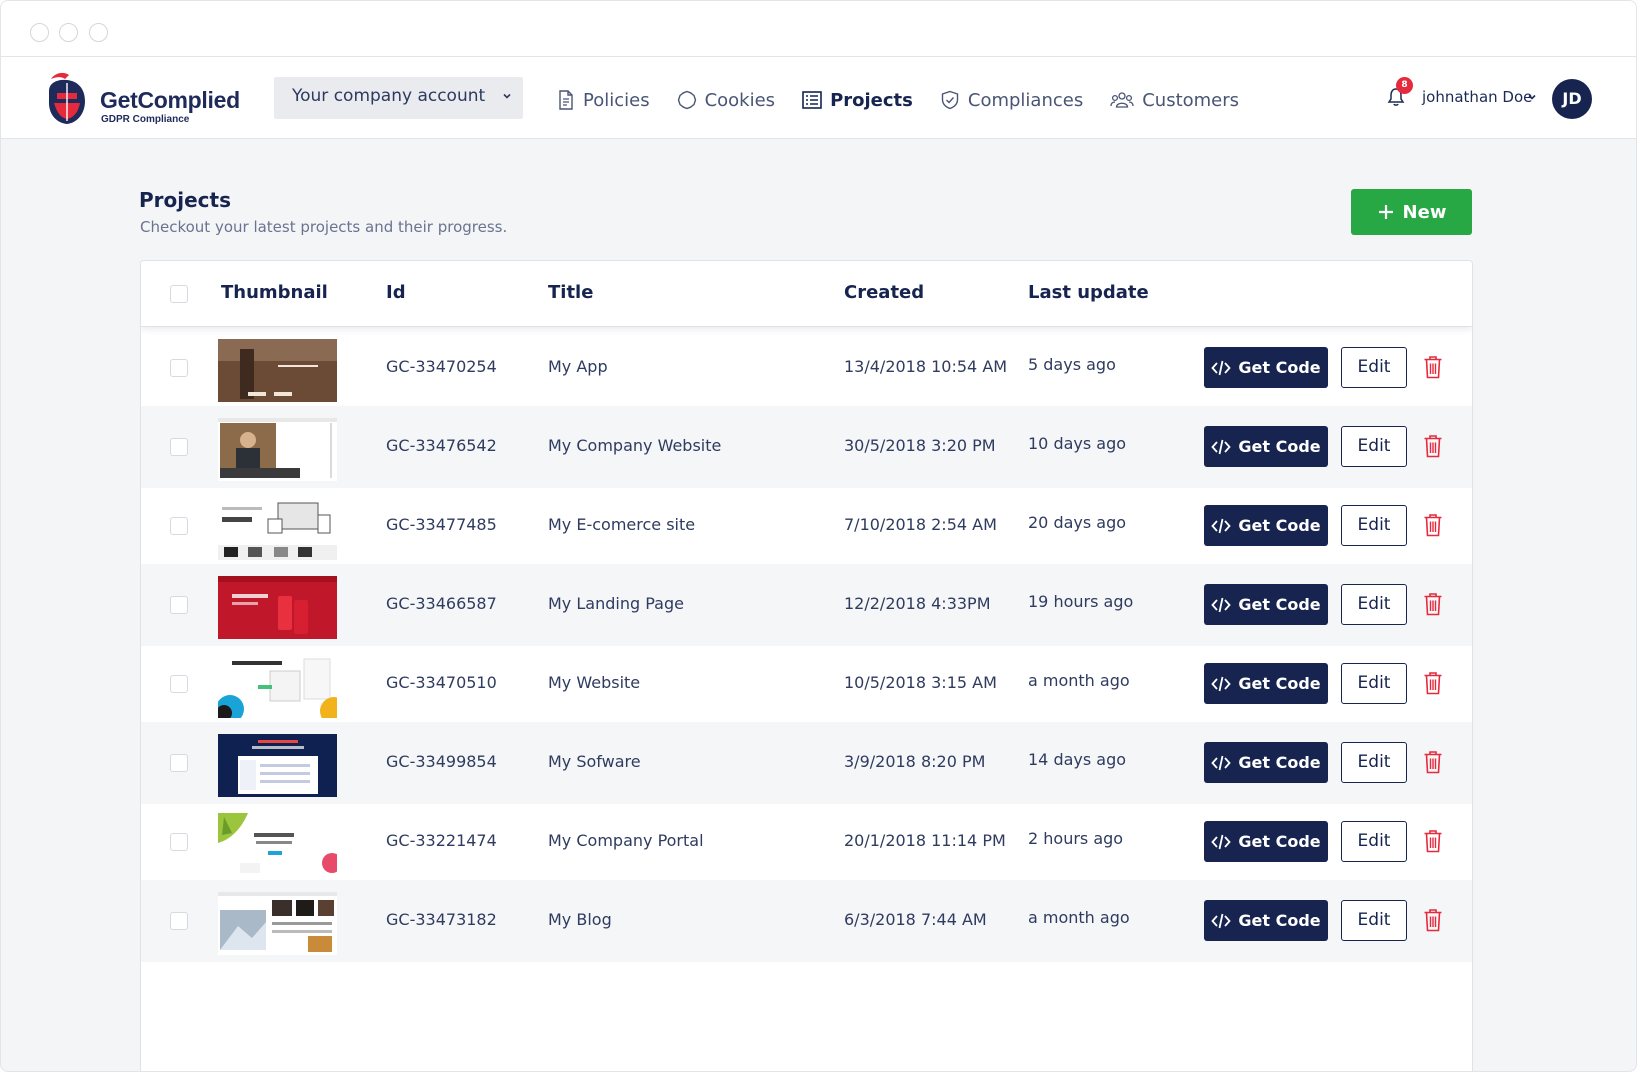  I want to click on nav-projects: Projects, so click(857, 100).